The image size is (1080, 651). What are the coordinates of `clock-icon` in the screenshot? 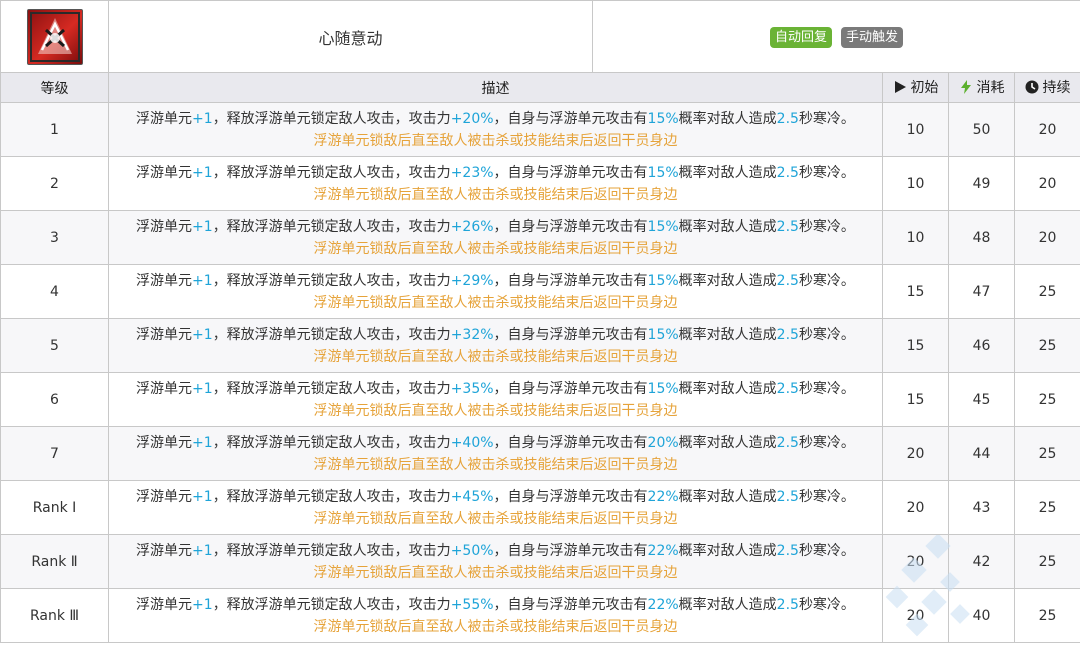 It's located at (1031, 87).